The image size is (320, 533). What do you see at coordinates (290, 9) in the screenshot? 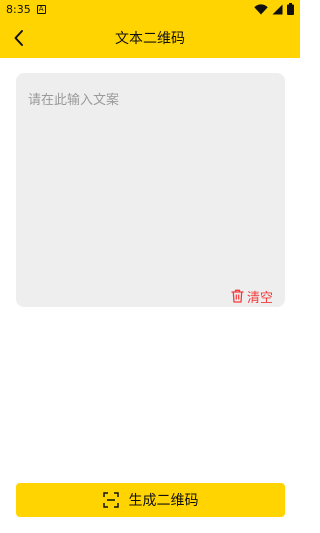
I see `battery-icon` at bounding box center [290, 9].